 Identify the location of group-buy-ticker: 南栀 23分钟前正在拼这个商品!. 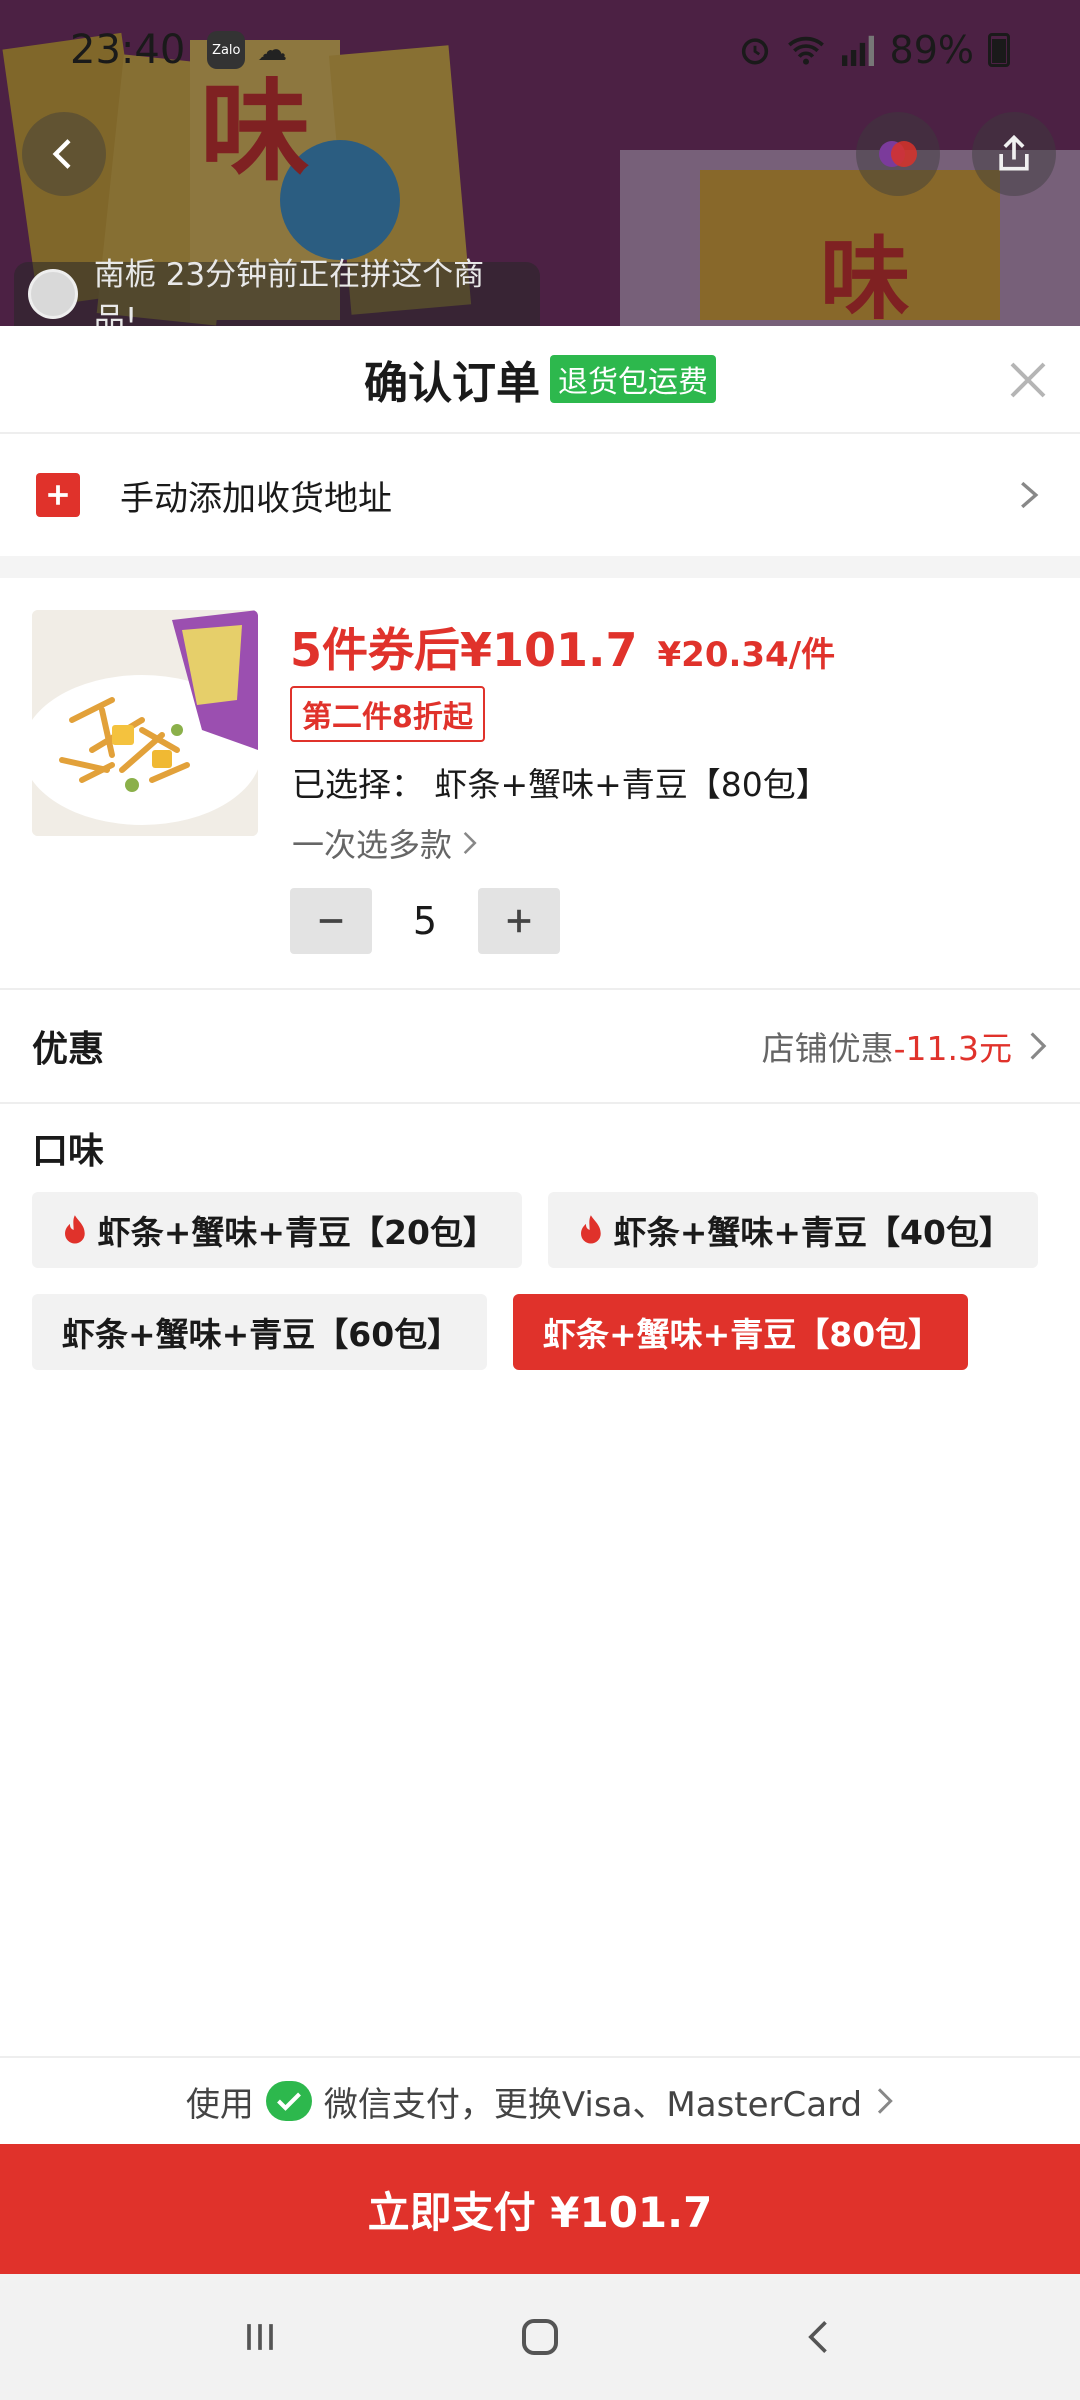
(277, 297).